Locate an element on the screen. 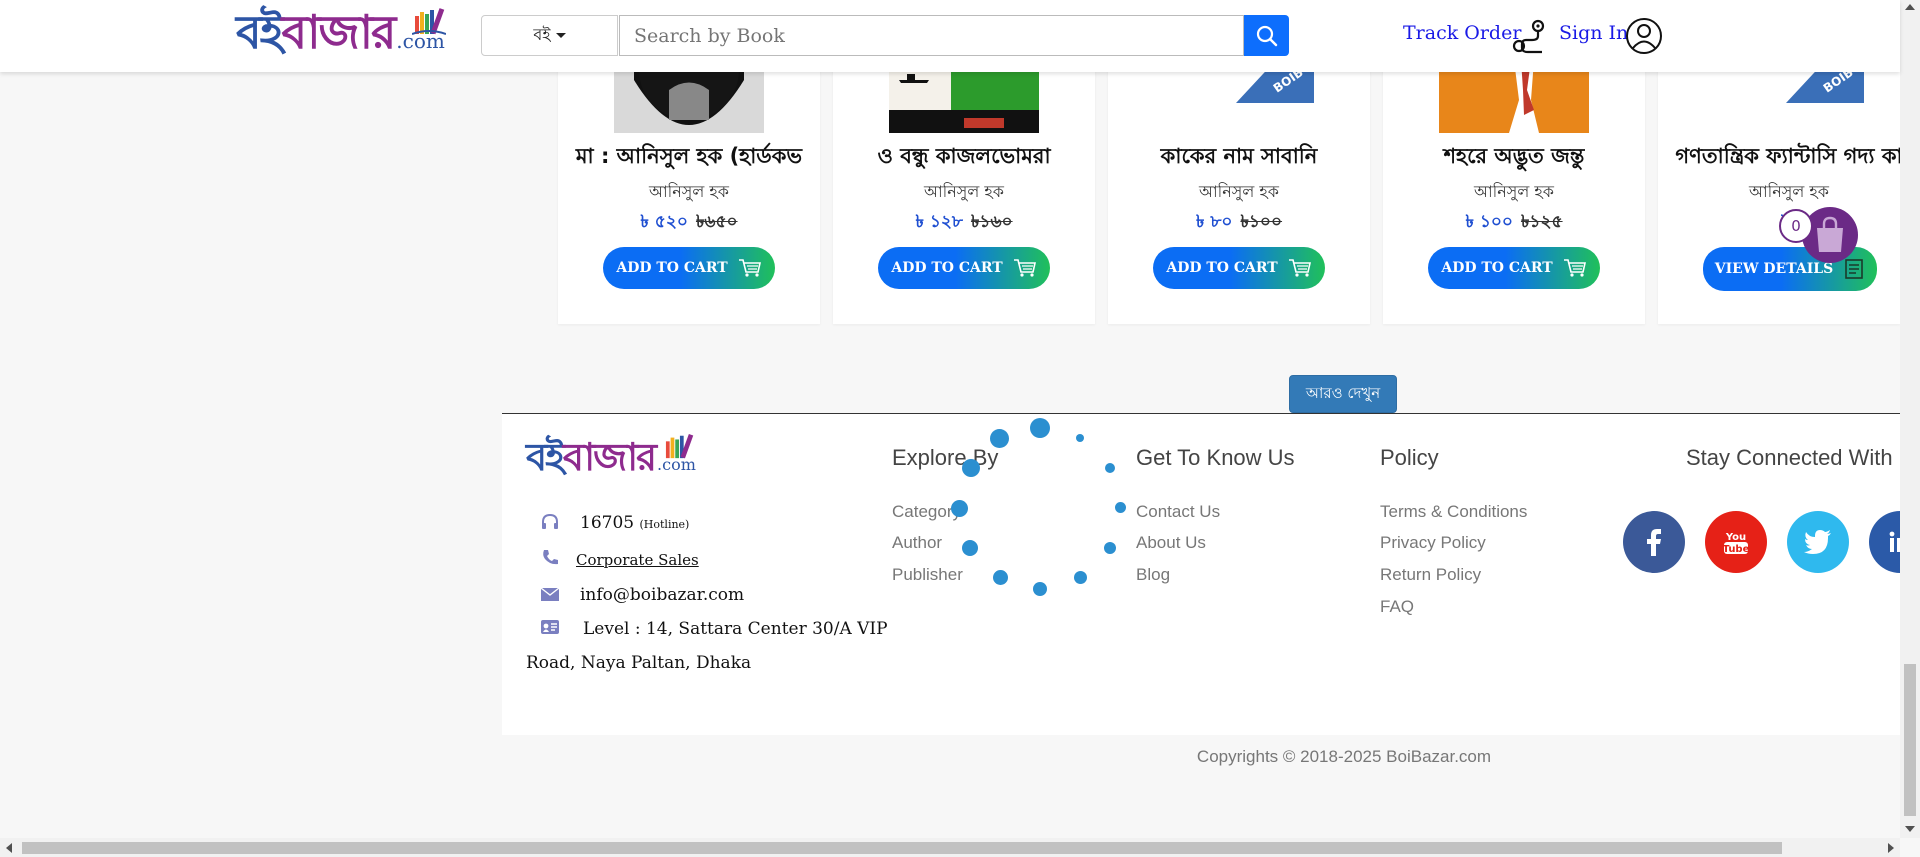  youtube-icon: YouTube is located at coordinates (1736, 543).